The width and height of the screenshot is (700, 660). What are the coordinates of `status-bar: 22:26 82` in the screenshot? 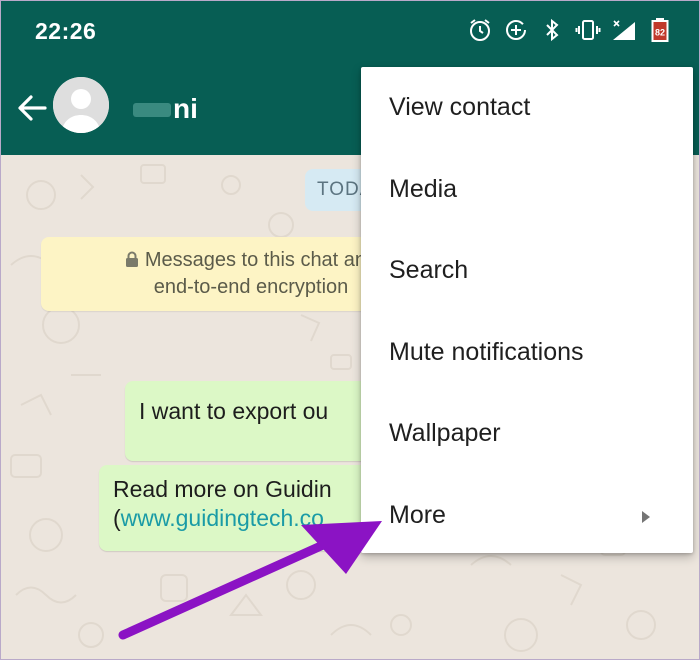 It's located at (350, 32).